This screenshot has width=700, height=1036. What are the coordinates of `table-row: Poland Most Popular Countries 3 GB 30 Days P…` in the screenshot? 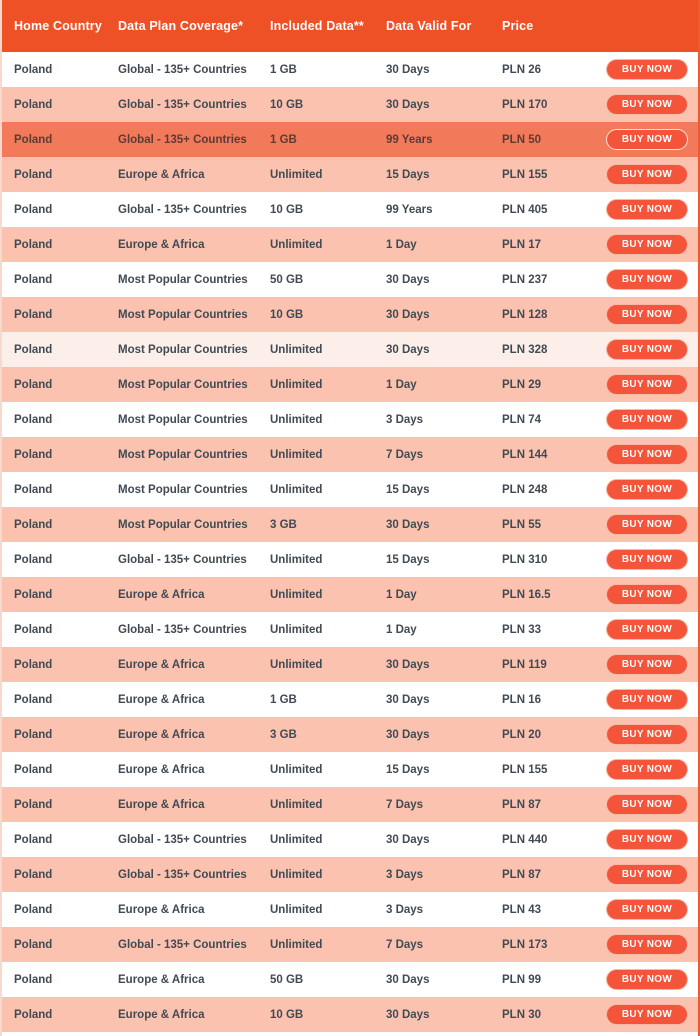 It's located at (350, 524).